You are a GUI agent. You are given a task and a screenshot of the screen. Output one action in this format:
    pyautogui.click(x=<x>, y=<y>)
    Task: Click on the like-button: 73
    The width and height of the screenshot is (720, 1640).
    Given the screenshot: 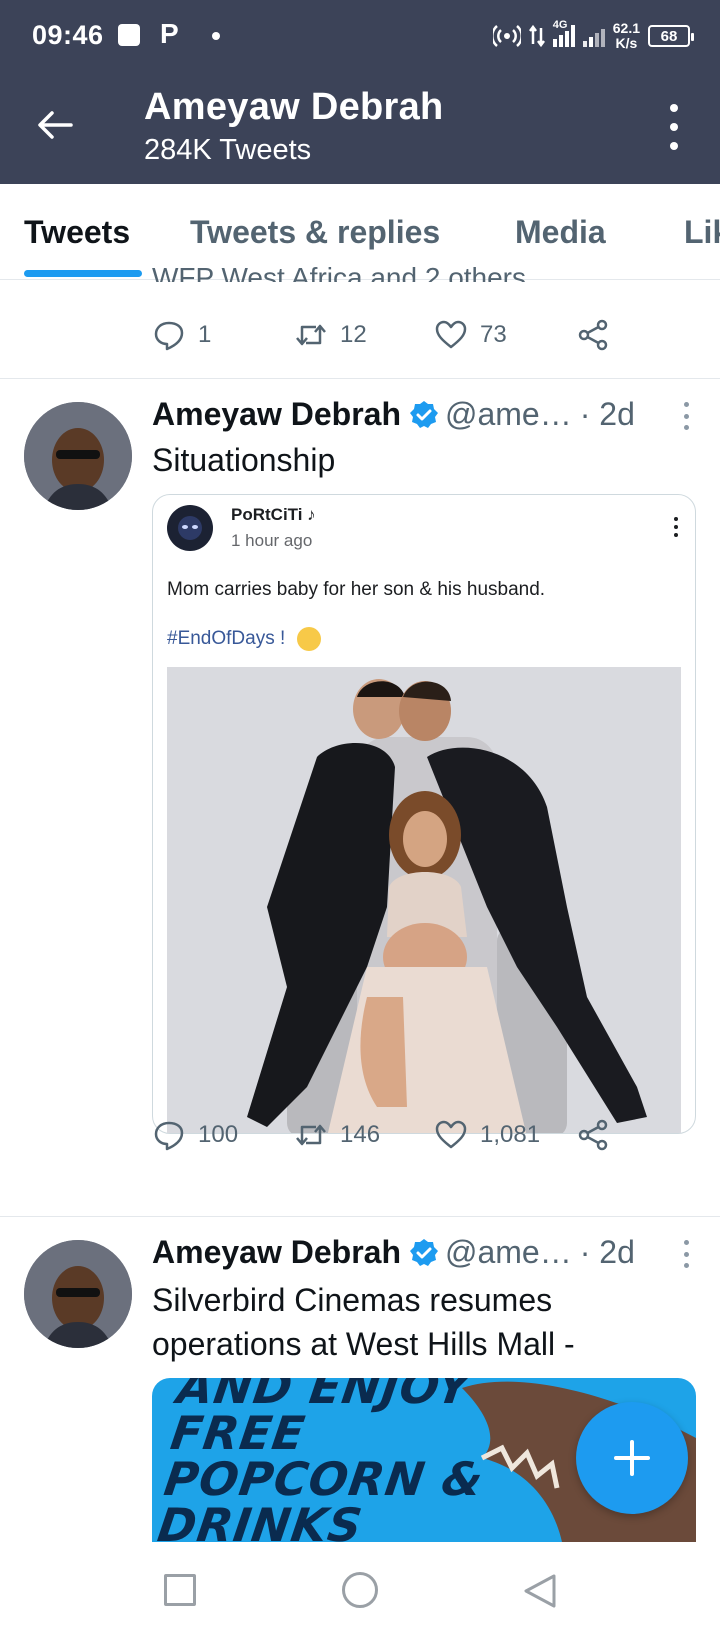 What is the action you would take?
    pyautogui.click(x=470, y=335)
    